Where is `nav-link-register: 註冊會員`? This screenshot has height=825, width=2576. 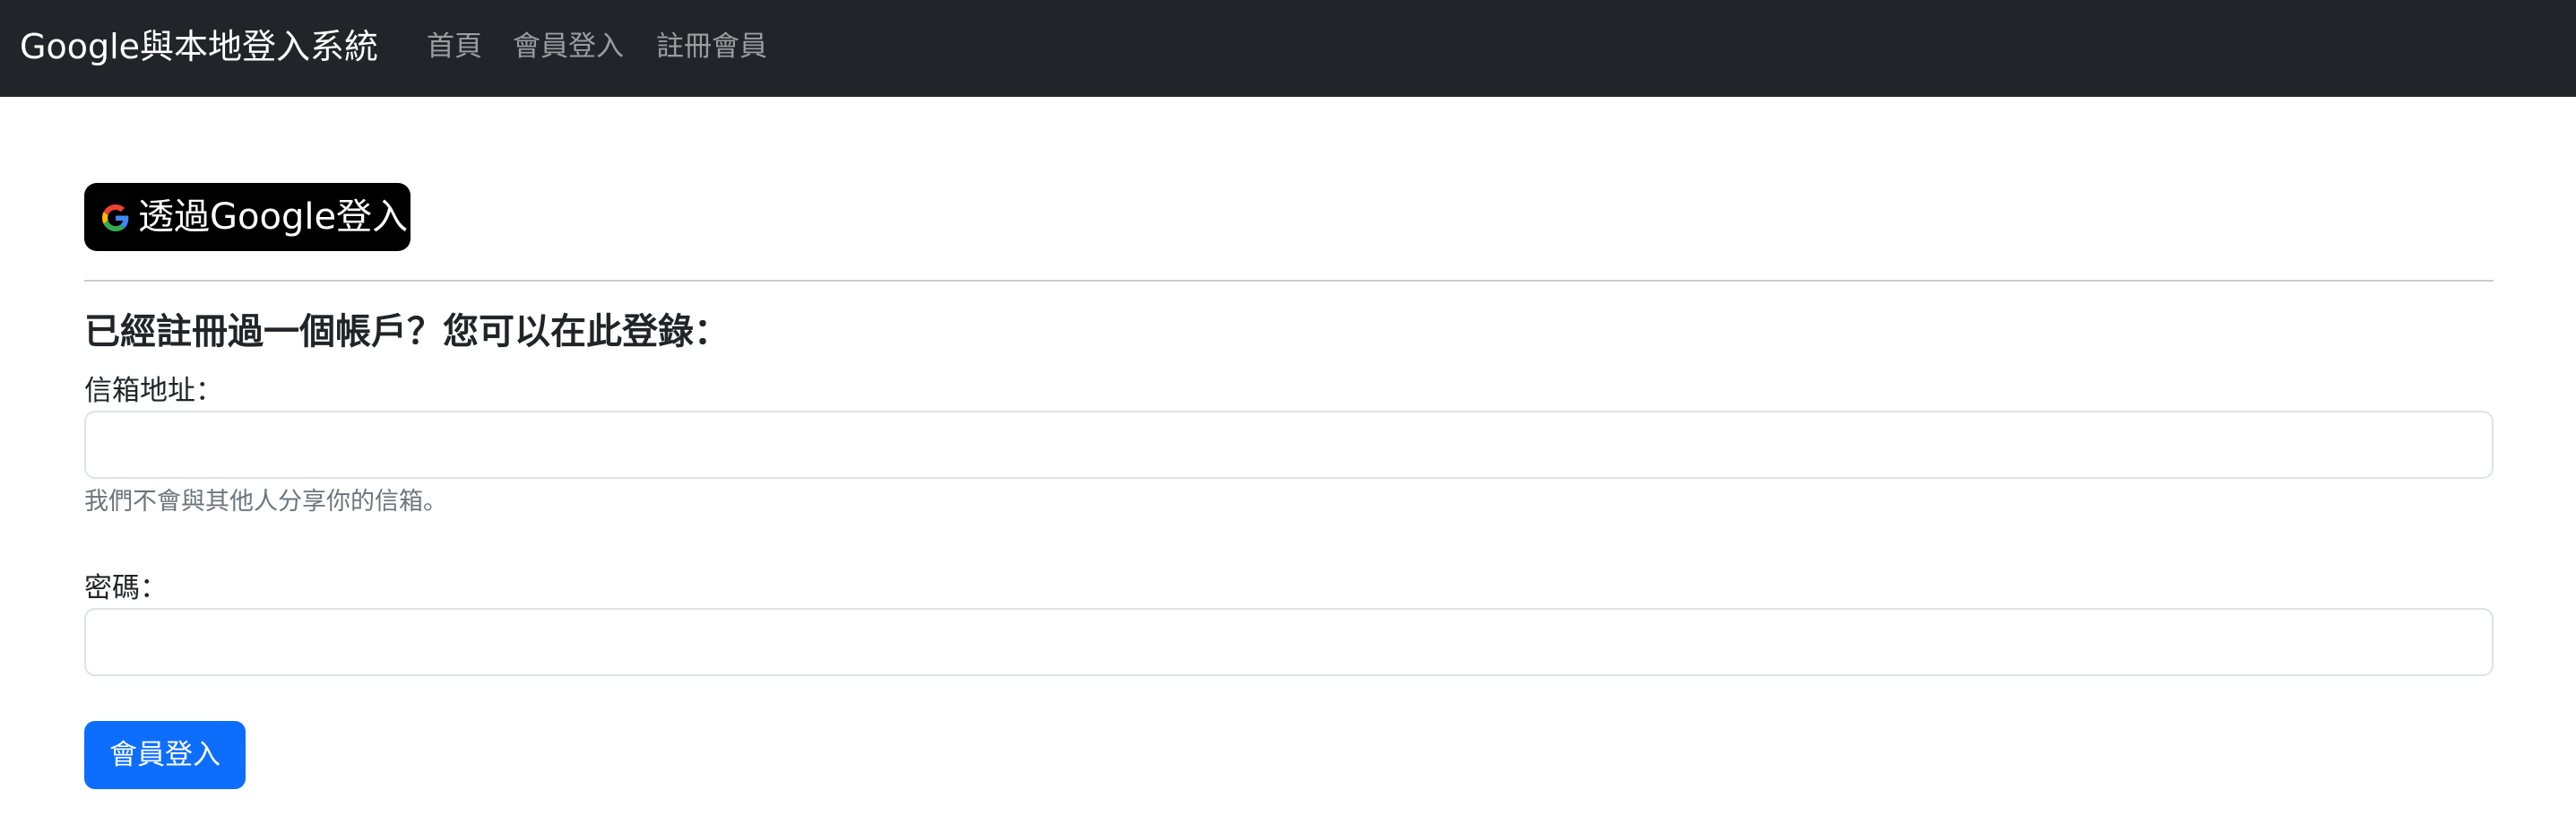
nav-link-register: 註冊會員 is located at coordinates (711, 46).